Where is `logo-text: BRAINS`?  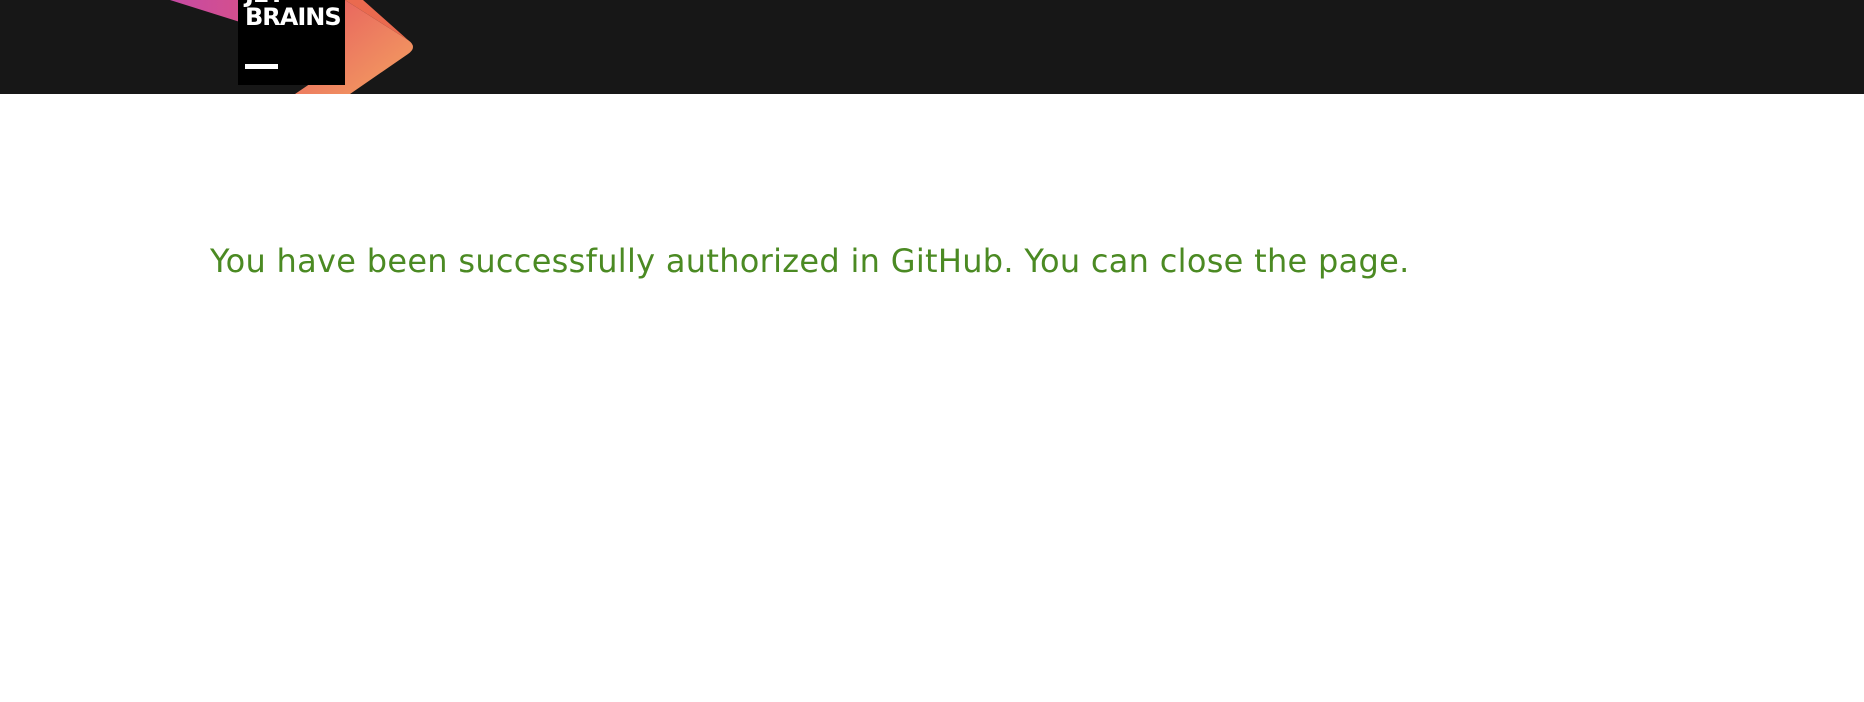 logo-text: BRAINS is located at coordinates (293, 17).